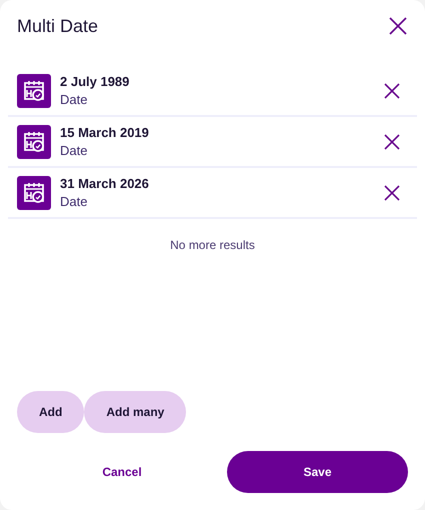  Describe the element at coordinates (317, 472) in the screenshot. I see `save-button: Save` at that location.